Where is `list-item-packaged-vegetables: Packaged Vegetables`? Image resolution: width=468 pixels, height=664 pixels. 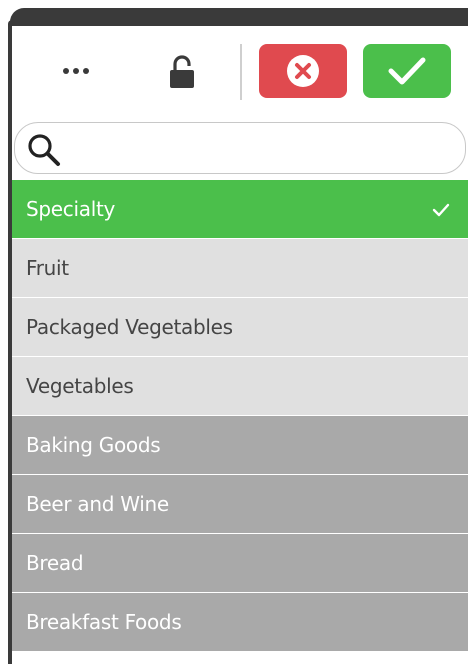
list-item-packaged-vegetables: Packaged Vegetables is located at coordinates (240, 327).